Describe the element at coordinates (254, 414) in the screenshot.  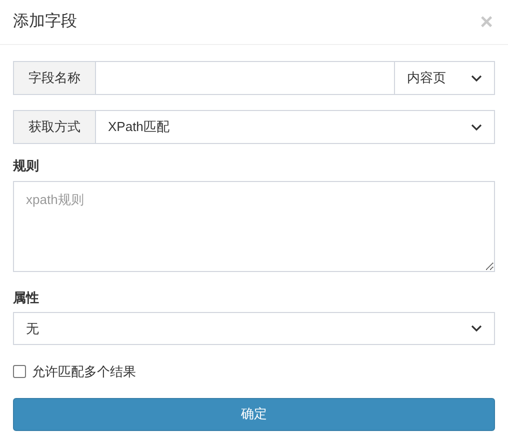
I see `confirm-button: 确定` at that location.